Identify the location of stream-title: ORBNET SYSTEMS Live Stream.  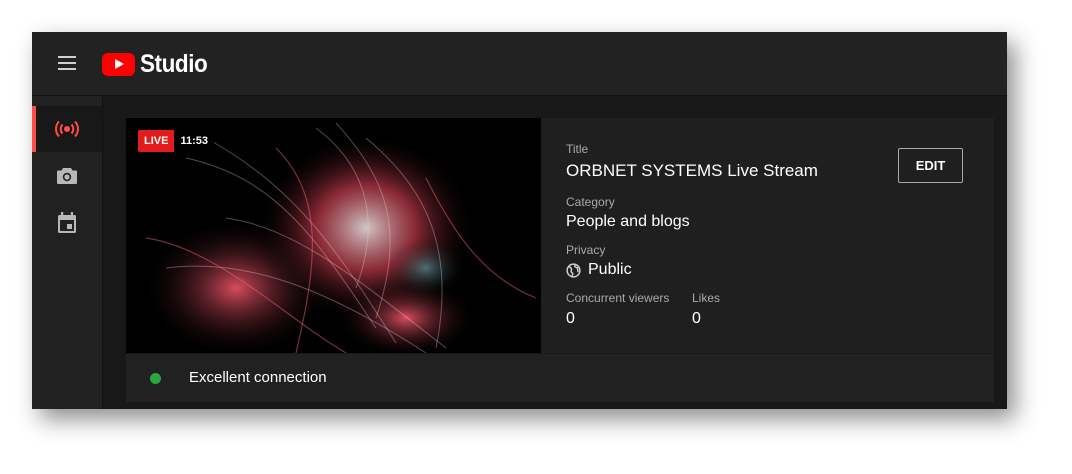
(692, 170).